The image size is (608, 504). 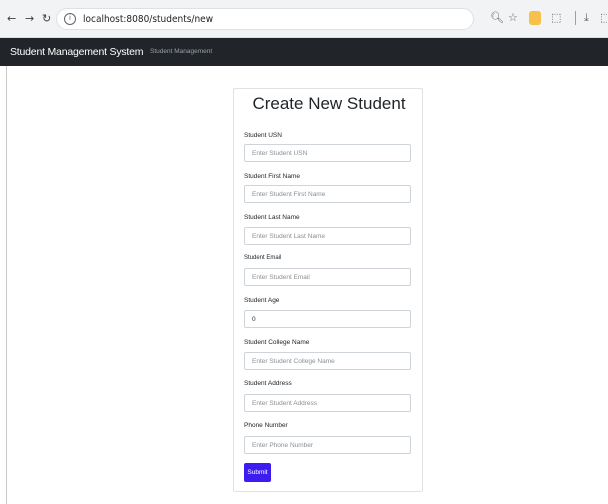 I want to click on phone-number-input, so click(x=327, y=445).